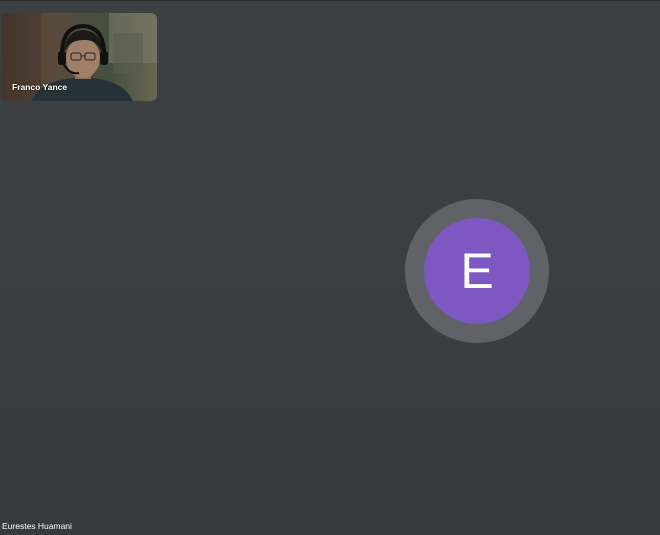 The image size is (660, 535). I want to click on main-participant-name: Eurestes Huamani, so click(37, 526).